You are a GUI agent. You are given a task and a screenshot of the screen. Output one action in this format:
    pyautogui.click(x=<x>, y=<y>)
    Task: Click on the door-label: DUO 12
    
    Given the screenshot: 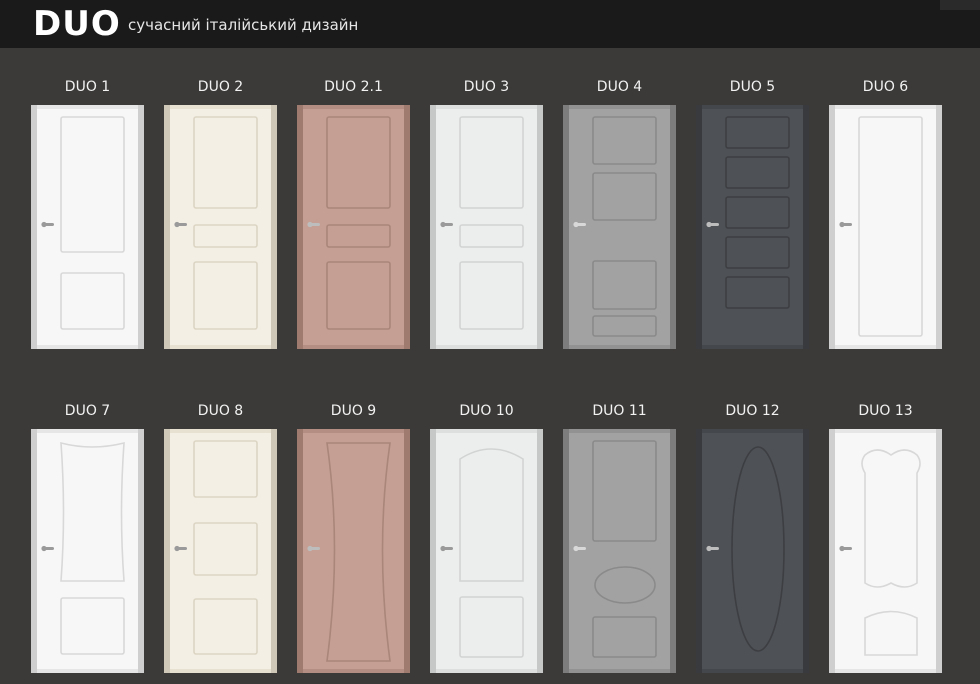 What is the action you would take?
    pyautogui.click(x=752, y=411)
    